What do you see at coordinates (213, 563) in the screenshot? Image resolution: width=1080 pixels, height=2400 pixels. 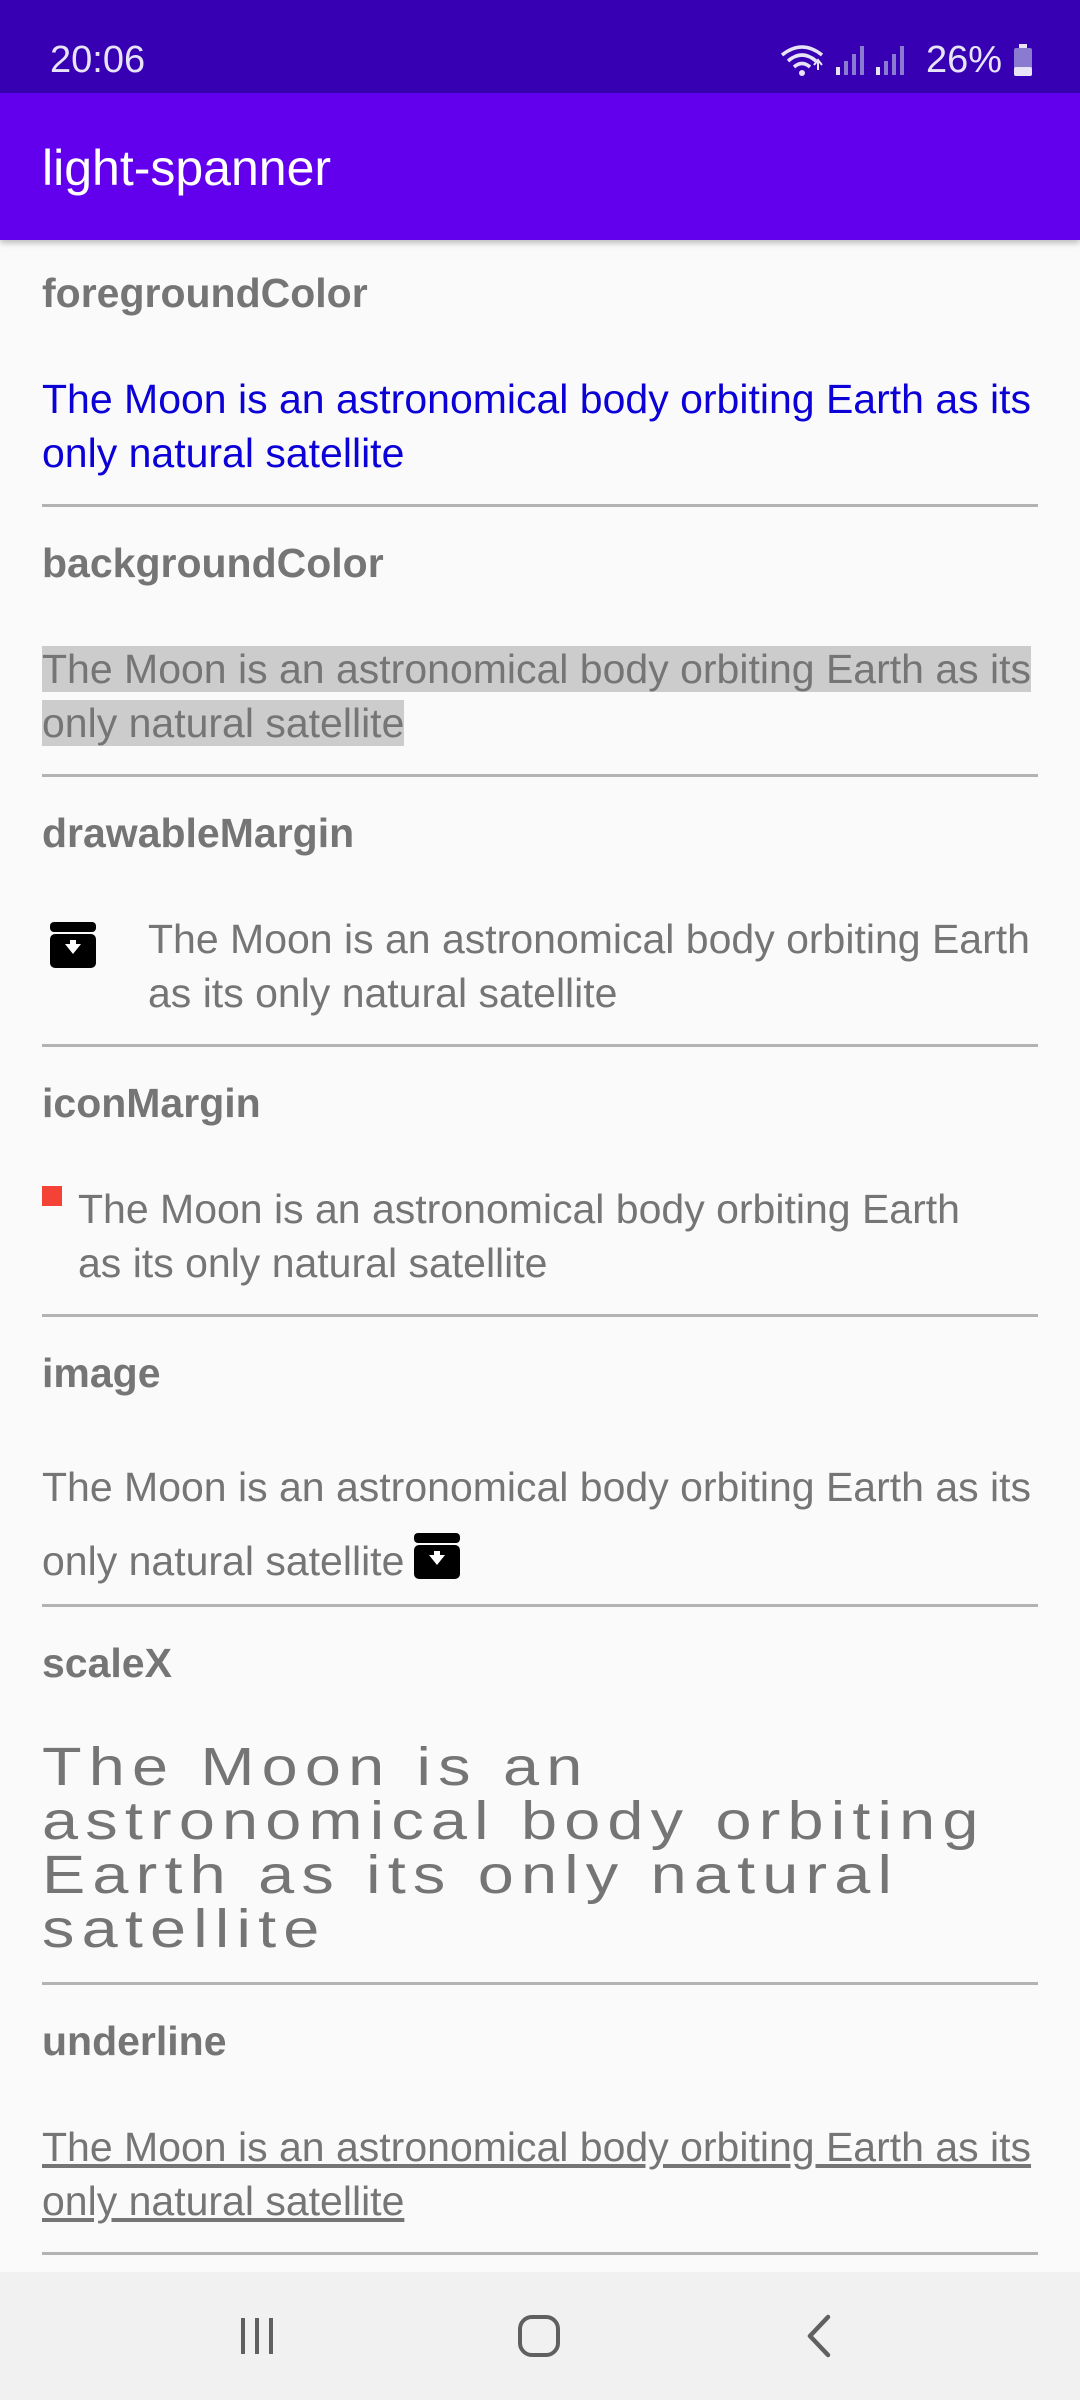 I see `section-title-background-color: backgroundColor` at bounding box center [213, 563].